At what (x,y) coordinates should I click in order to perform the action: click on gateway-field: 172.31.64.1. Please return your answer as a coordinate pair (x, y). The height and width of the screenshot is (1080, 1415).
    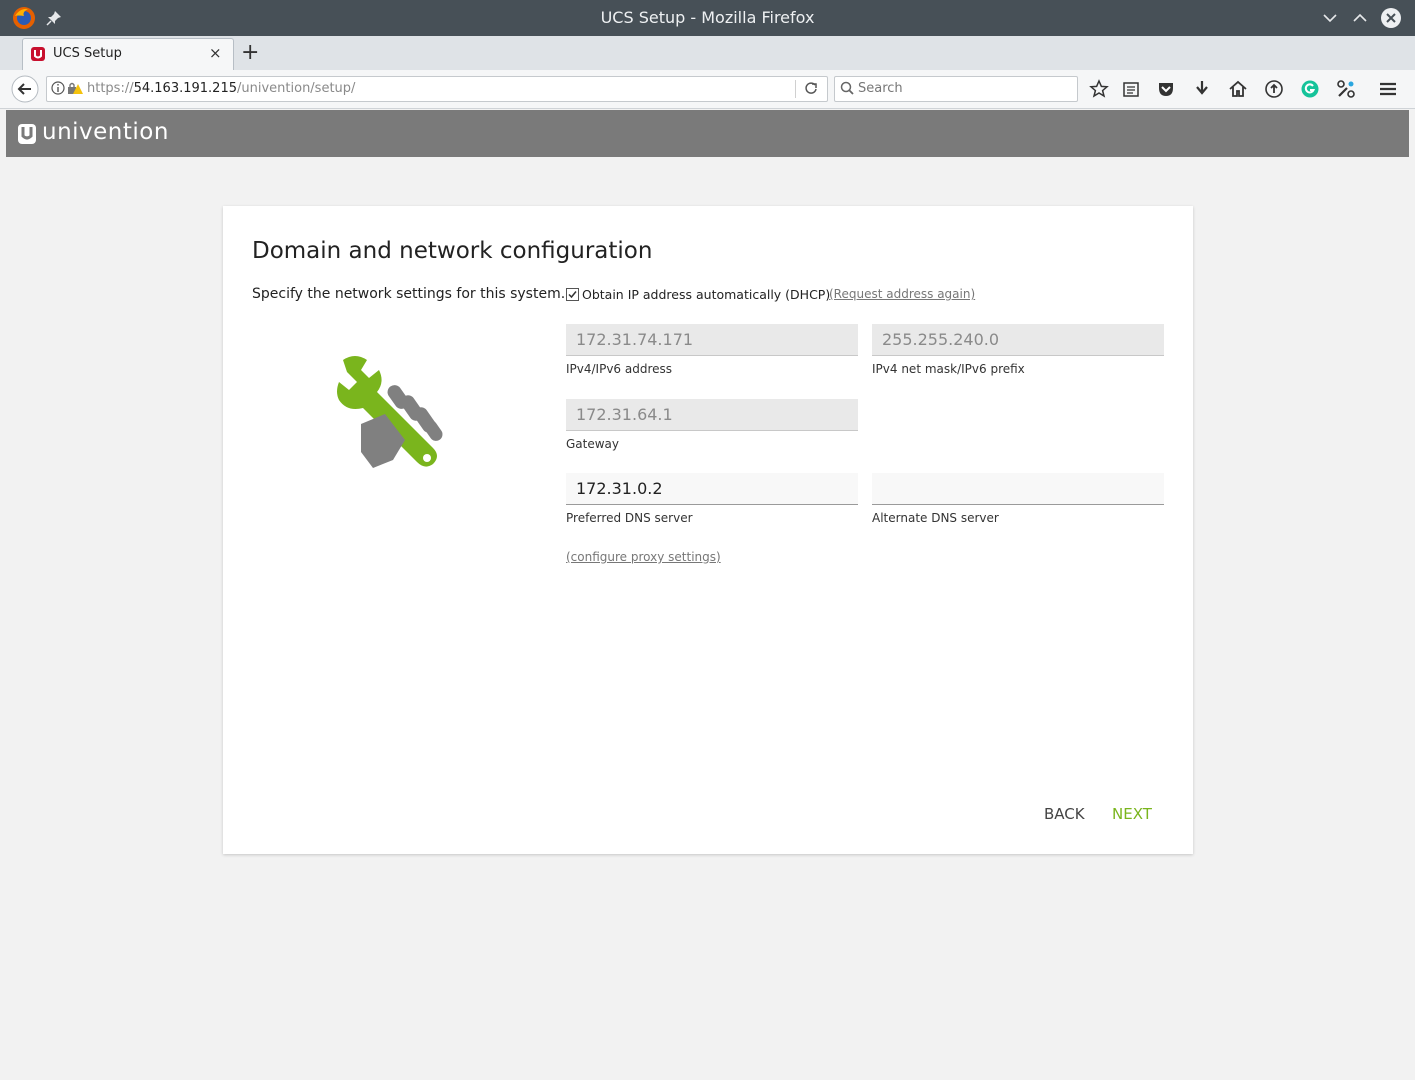
    Looking at the image, I should click on (712, 415).